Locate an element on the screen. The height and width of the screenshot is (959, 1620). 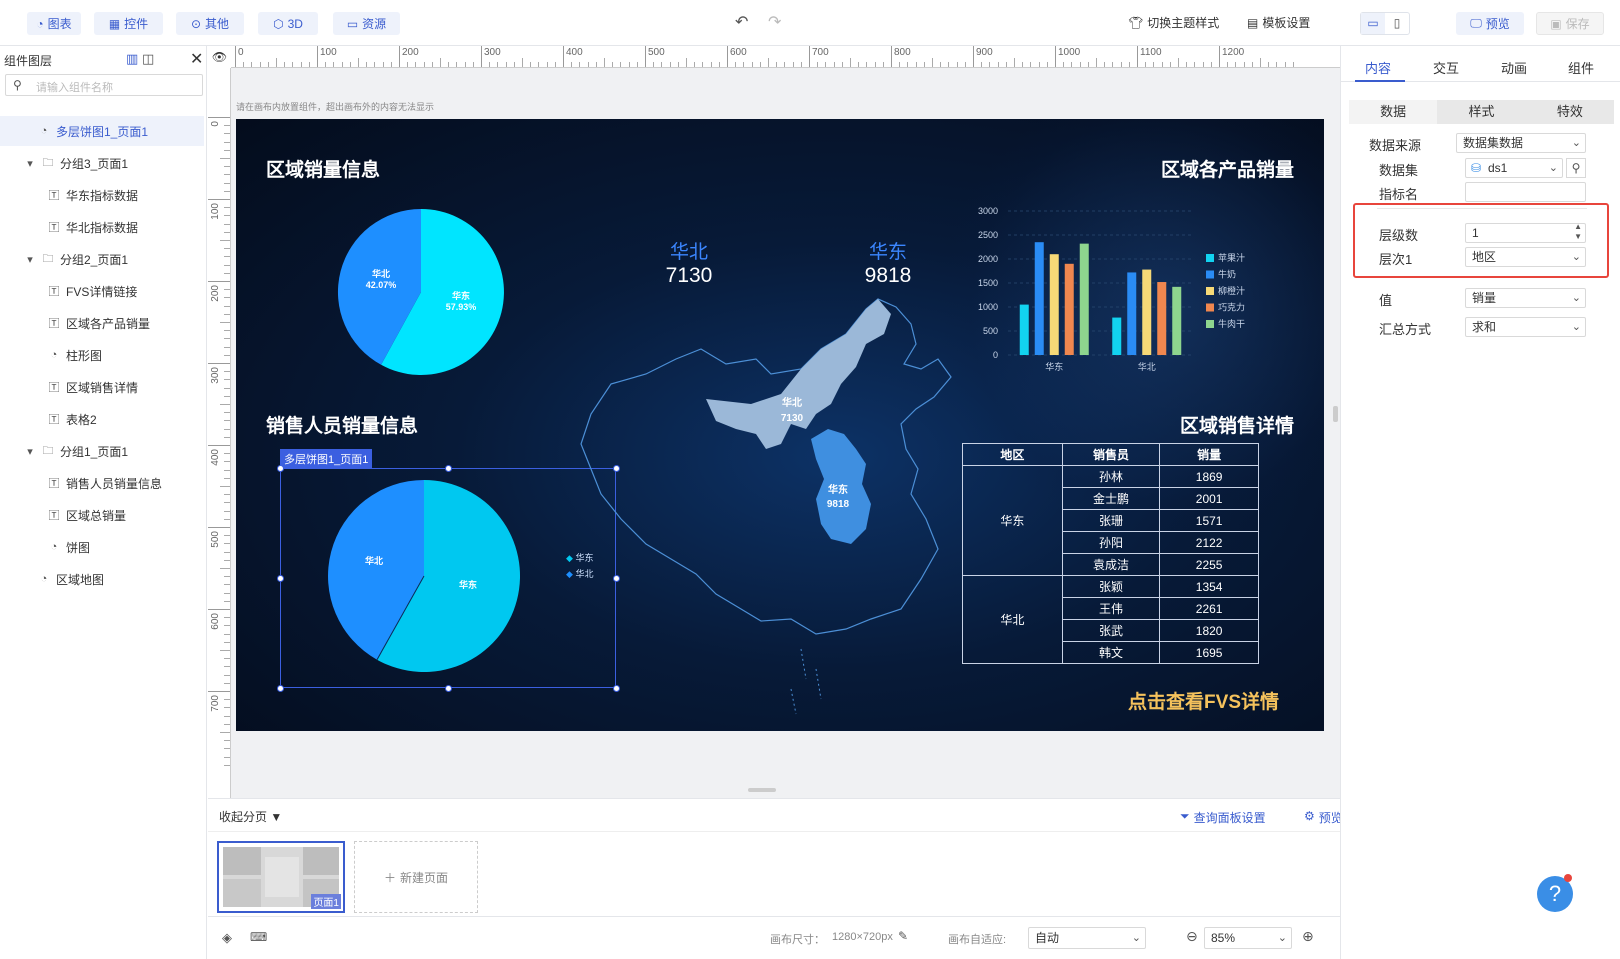
layer-item: 🅃︎ 区域销售详情 is located at coordinates (102, 387).